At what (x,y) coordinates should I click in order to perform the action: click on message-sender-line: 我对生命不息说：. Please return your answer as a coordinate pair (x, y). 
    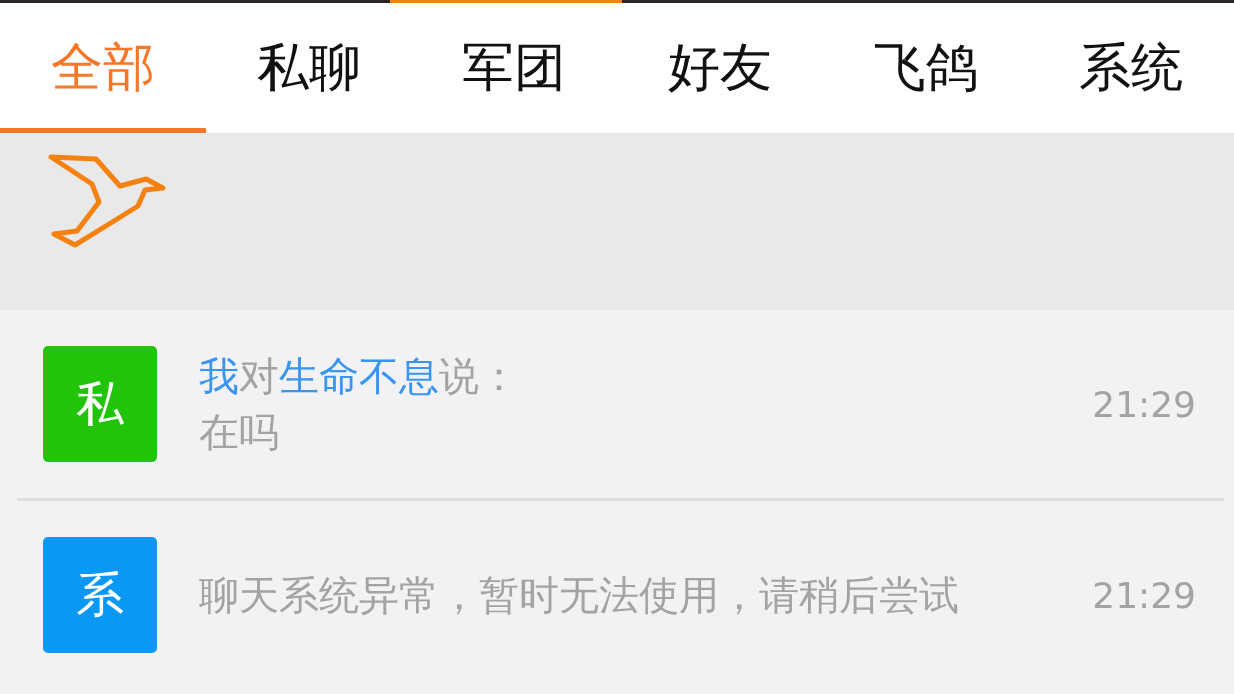
    Looking at the image, I should click on (359, 376).